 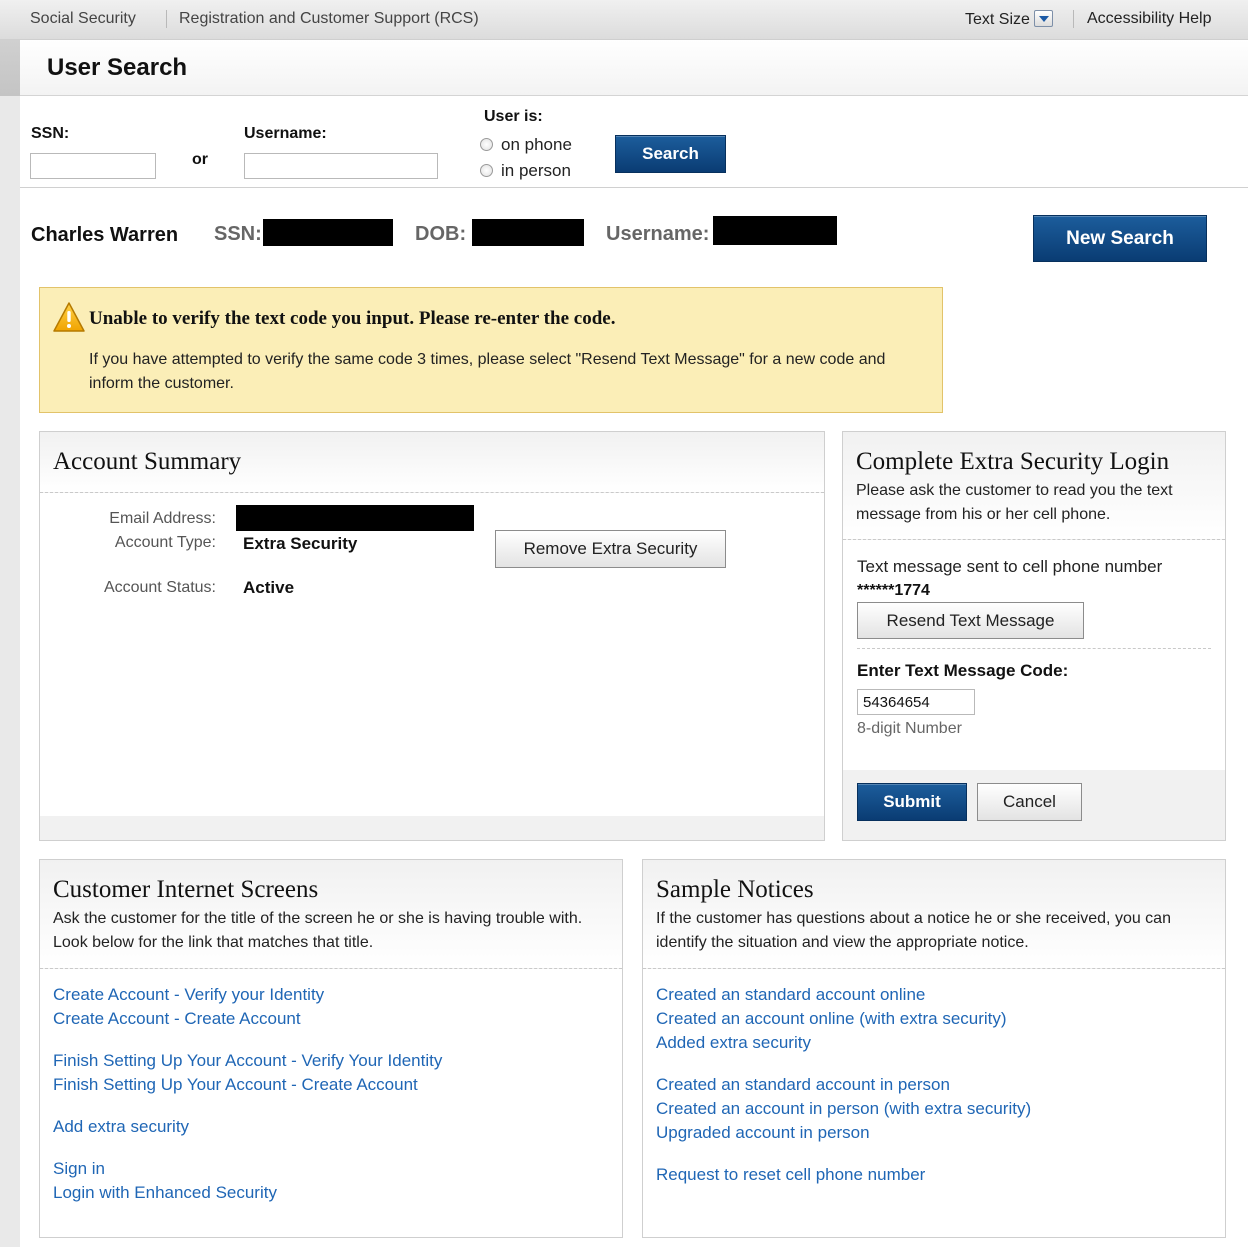 What do you see at coordinates (83, 19) in the screenshot?
I see `breadcrumb-social-security: Social Security` at bounding box center [83, 19].